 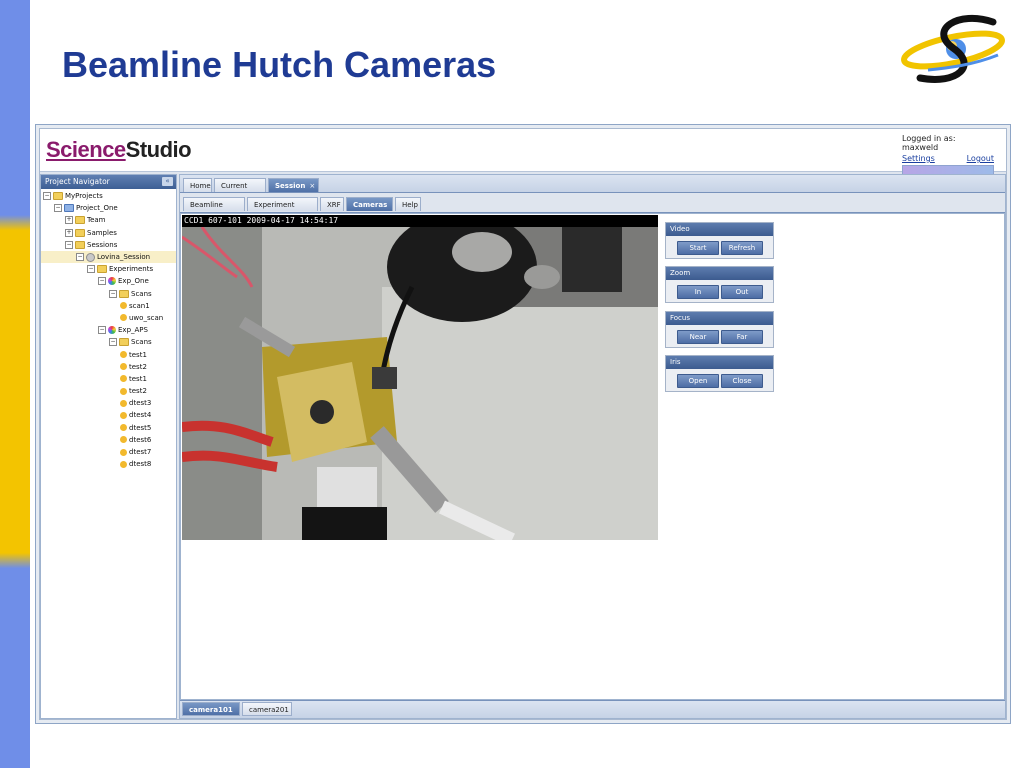 I want to click on tree-node-label: Exp_APS, so click(x=133, y=330).